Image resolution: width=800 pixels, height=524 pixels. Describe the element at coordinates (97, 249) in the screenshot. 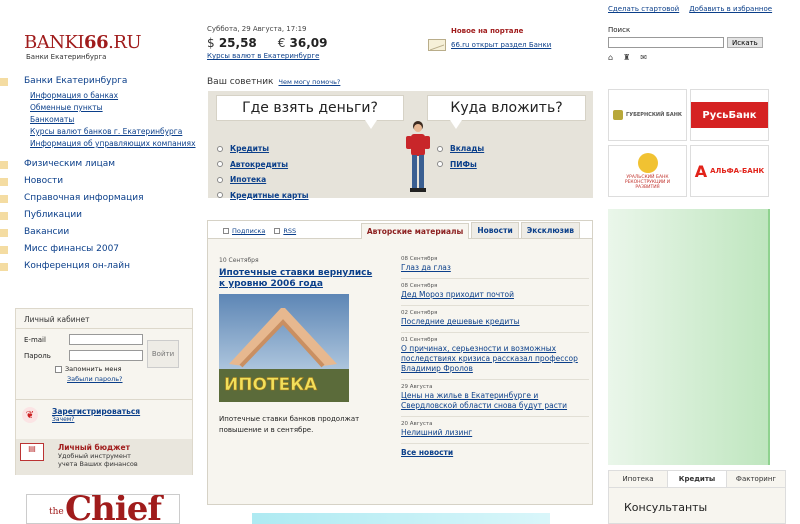

I see `nav-item-miss-finance: Мисс финансы 2007` at that location.